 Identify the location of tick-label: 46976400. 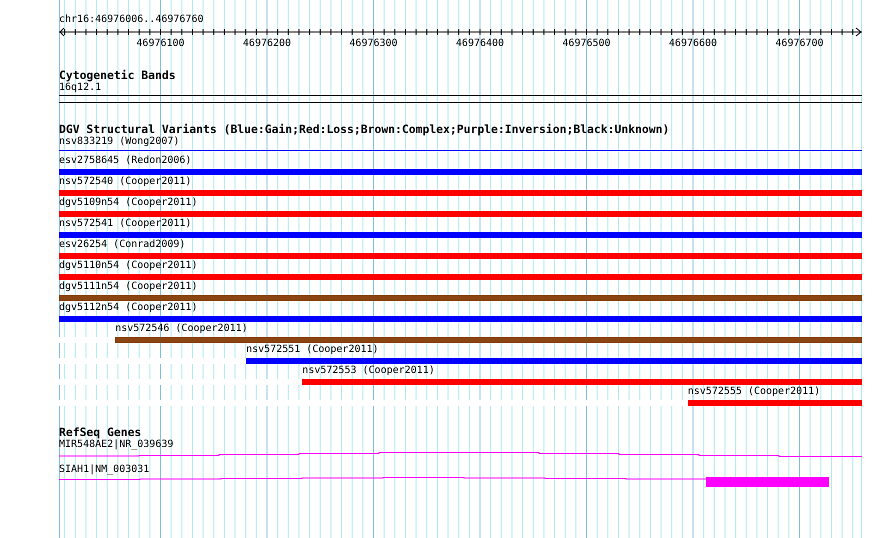
(480, 44).